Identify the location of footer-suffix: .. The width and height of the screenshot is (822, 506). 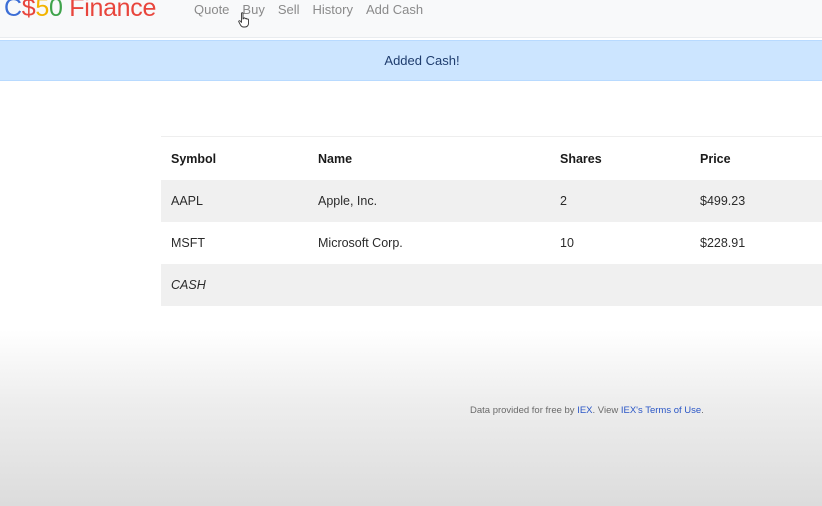
(702, 410).